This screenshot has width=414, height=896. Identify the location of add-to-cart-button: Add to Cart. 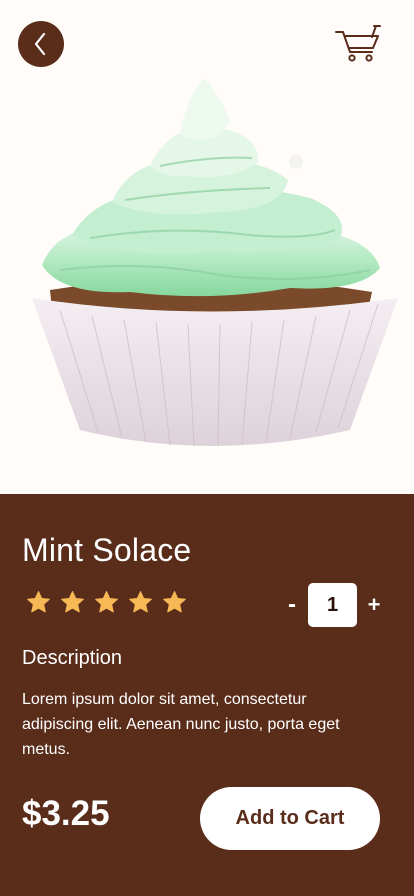
(290, 818).